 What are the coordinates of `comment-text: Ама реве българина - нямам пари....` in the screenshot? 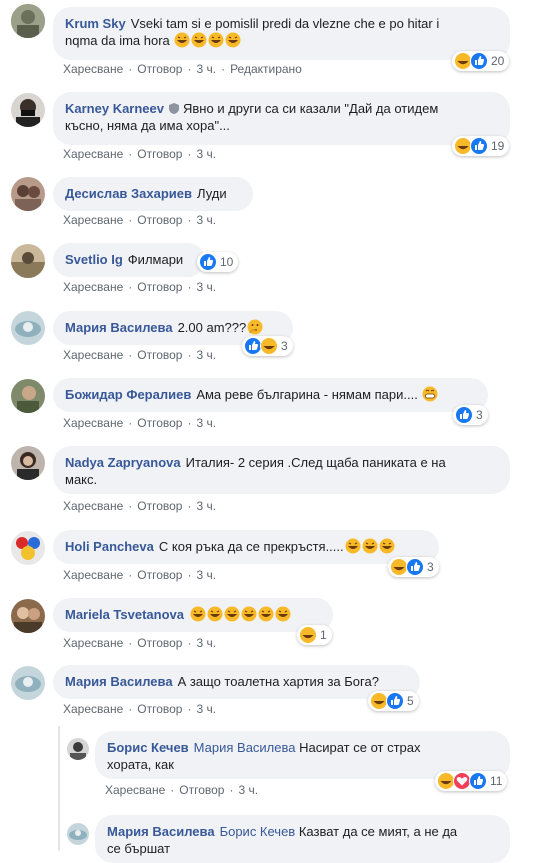 It's located at (307, 394).